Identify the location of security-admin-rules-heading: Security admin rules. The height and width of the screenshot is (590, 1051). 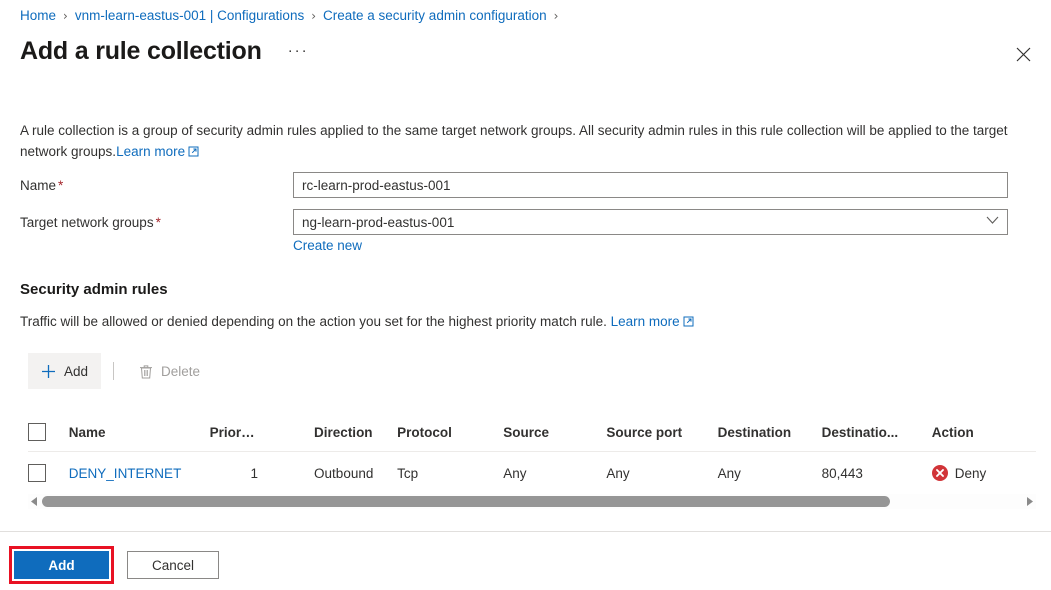
(94, 289).